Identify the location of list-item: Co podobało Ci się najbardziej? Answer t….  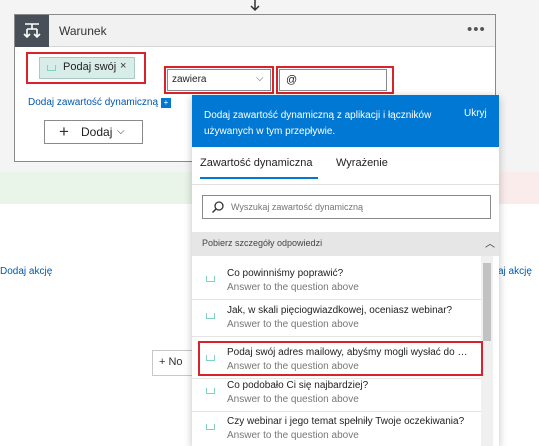
(336, 393).